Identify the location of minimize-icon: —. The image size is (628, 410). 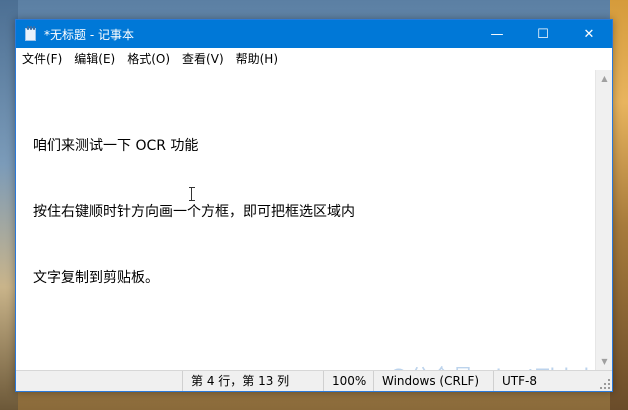
(497, 34).